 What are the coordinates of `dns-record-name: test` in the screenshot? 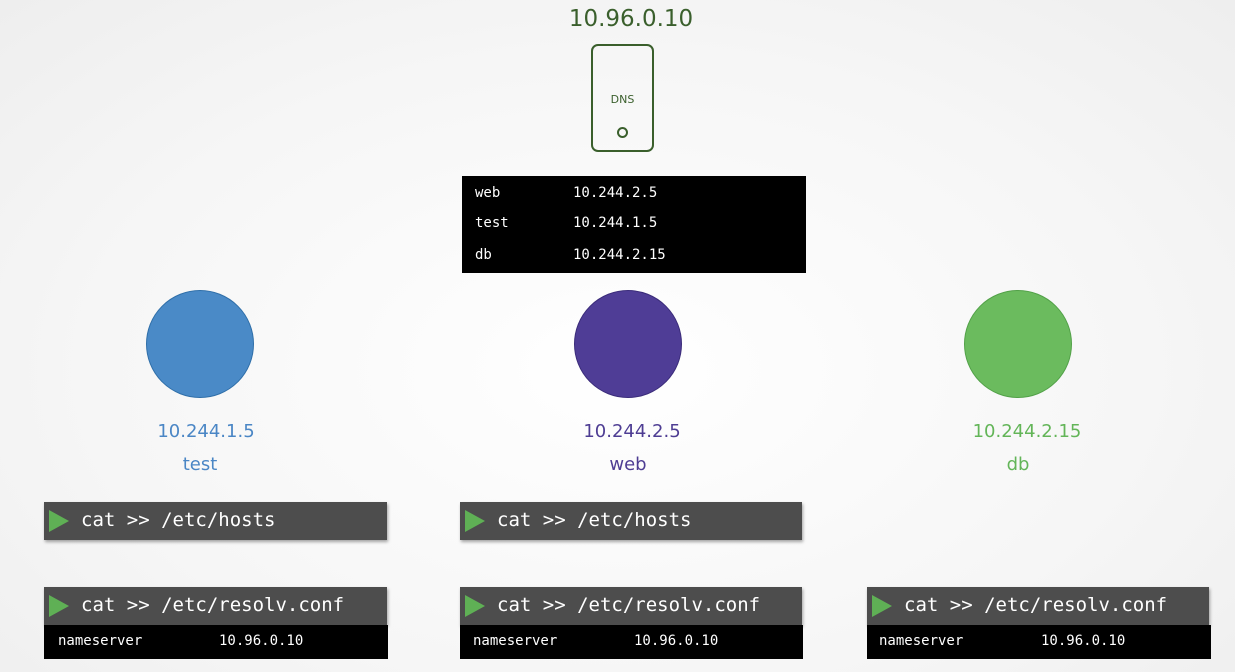 It's located at (492, 223).